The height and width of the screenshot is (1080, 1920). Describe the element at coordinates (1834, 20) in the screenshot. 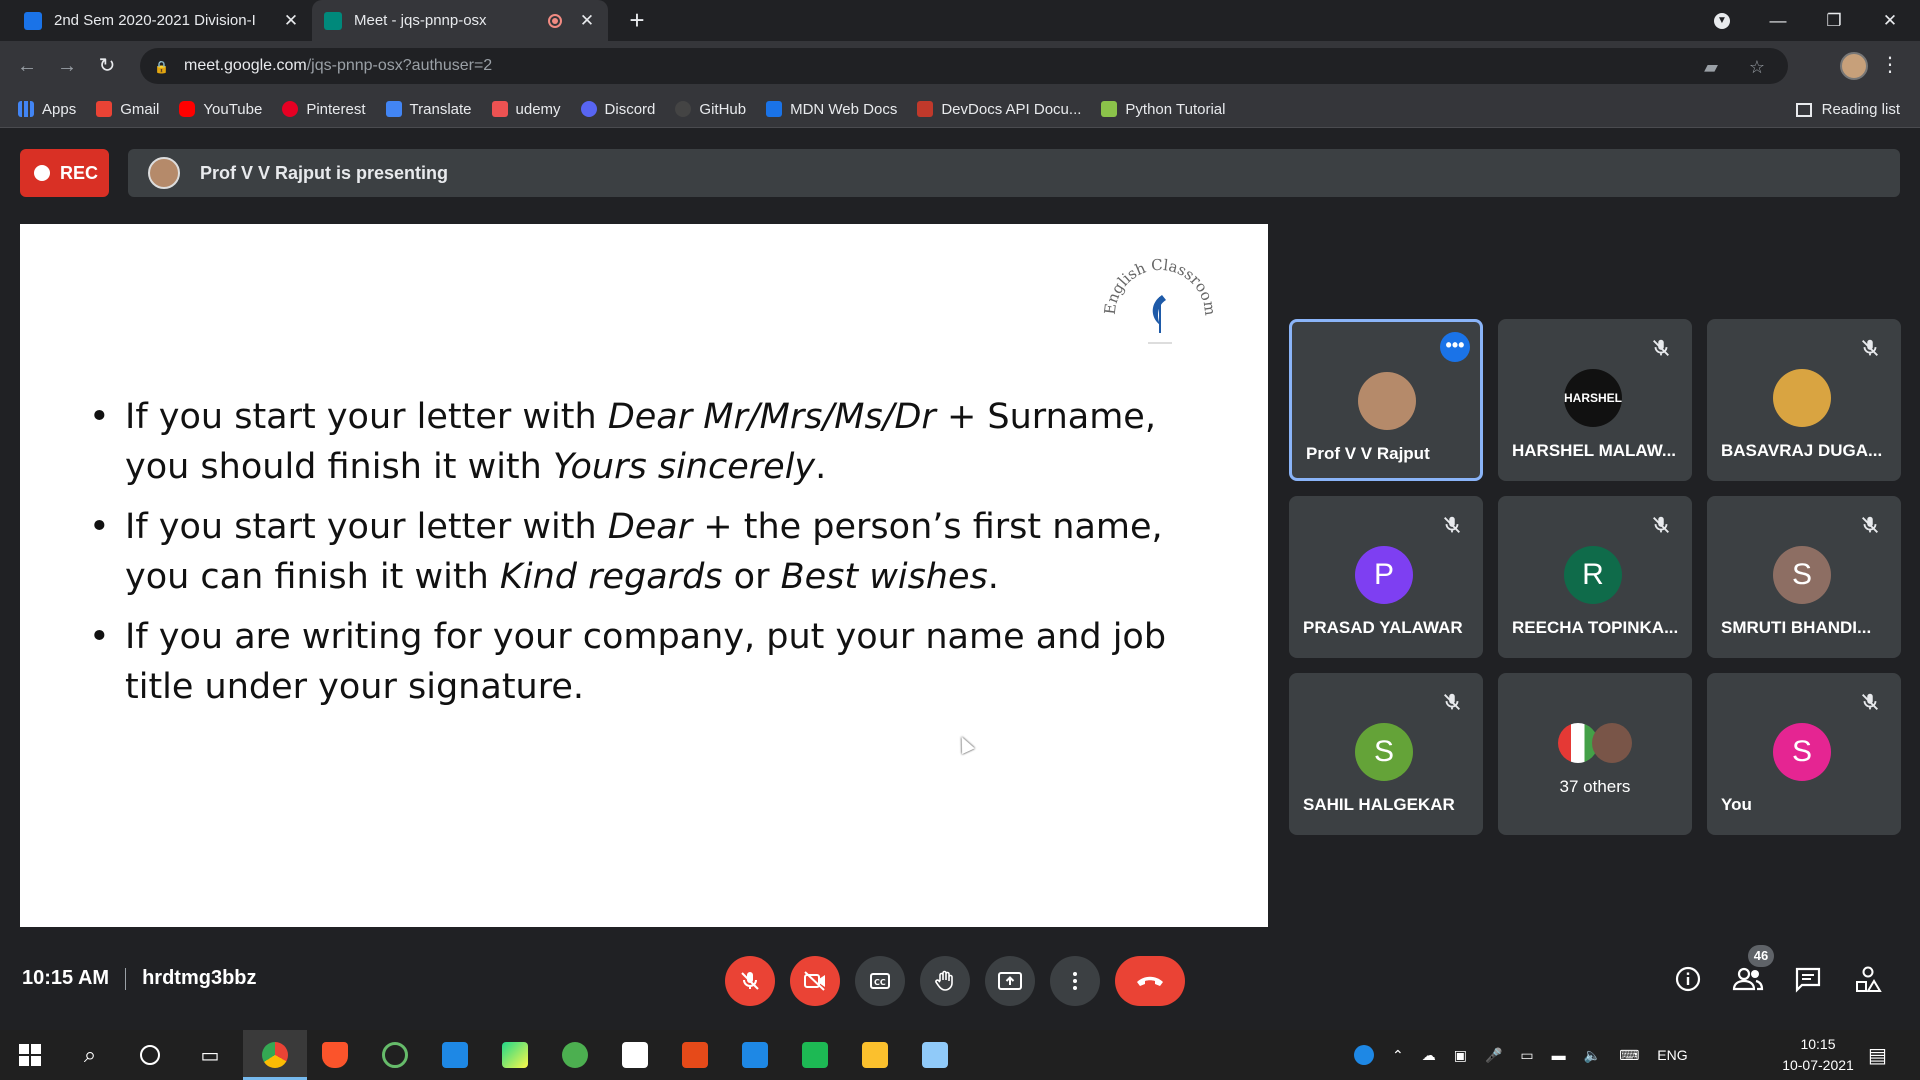

I see `restore-icon: ❐` at that location.